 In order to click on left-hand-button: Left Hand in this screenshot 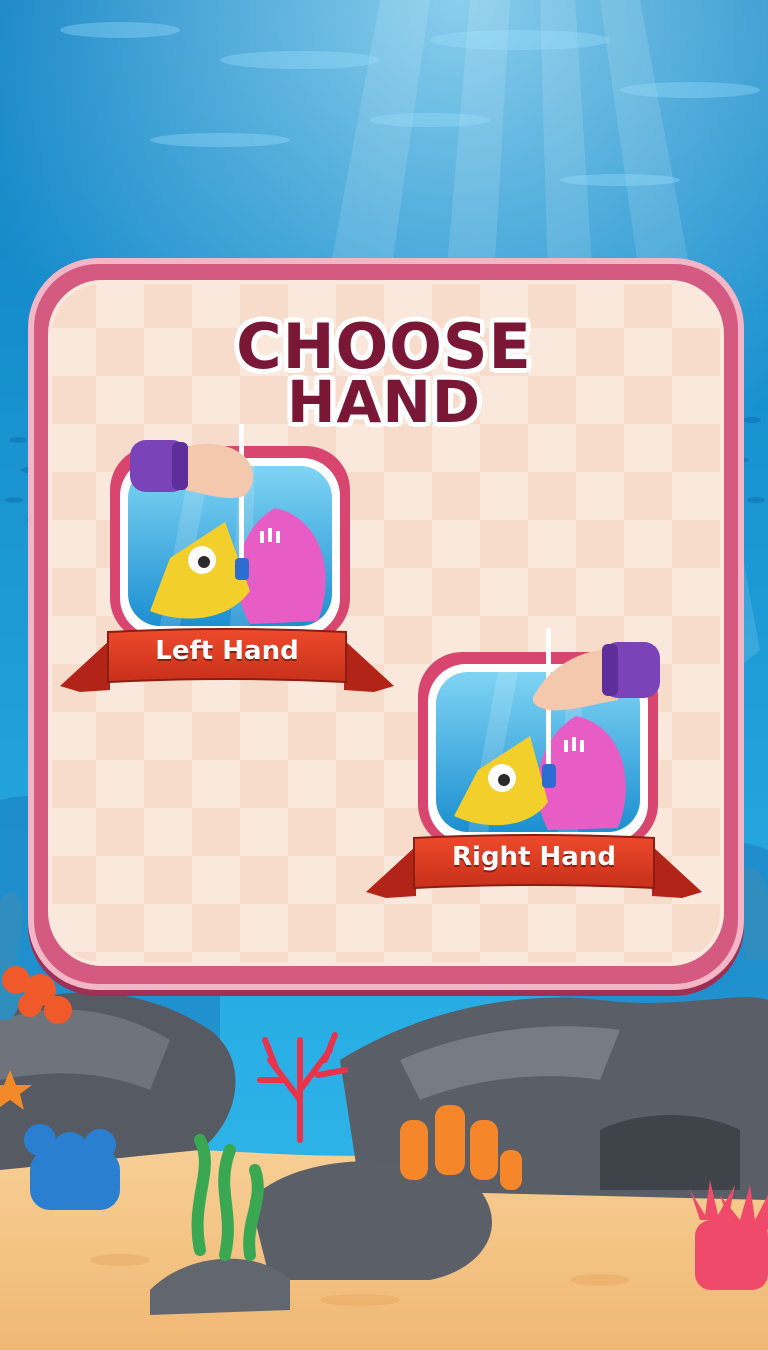, I will do `click(227, 651)`.